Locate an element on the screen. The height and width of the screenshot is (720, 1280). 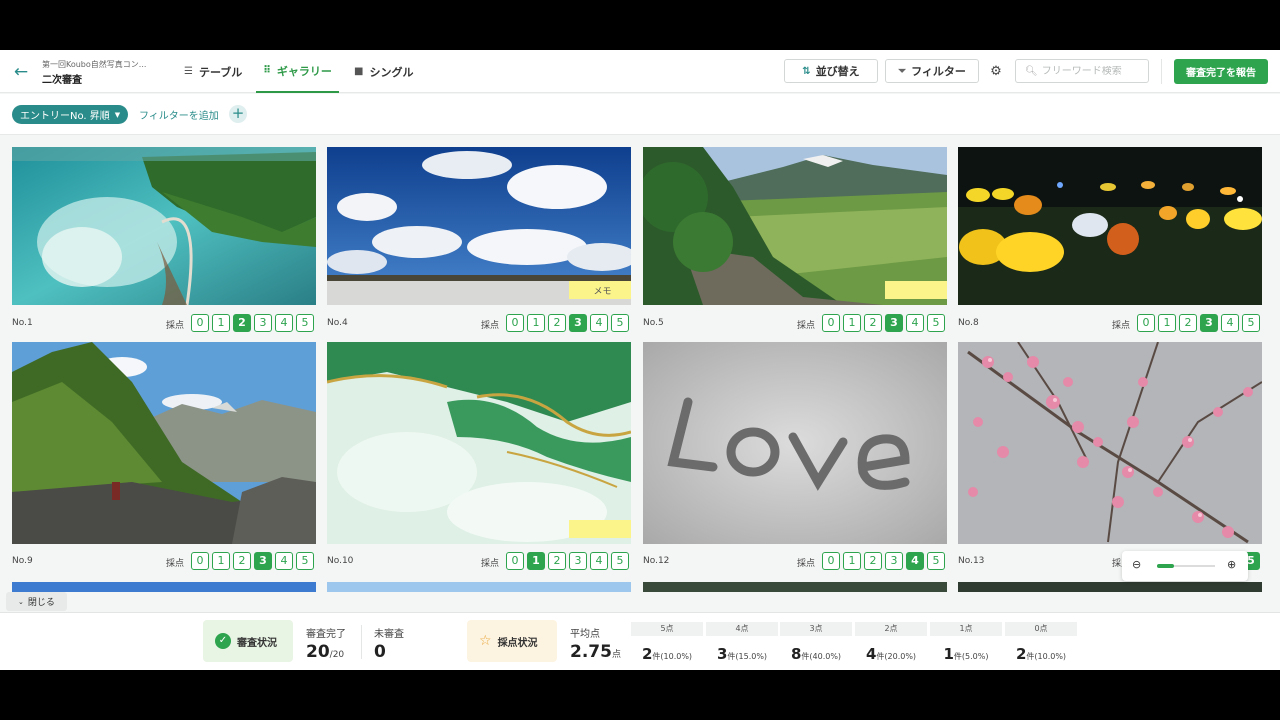
distribution-detail: 件(5.0%) is located at coordinates (971, 656).